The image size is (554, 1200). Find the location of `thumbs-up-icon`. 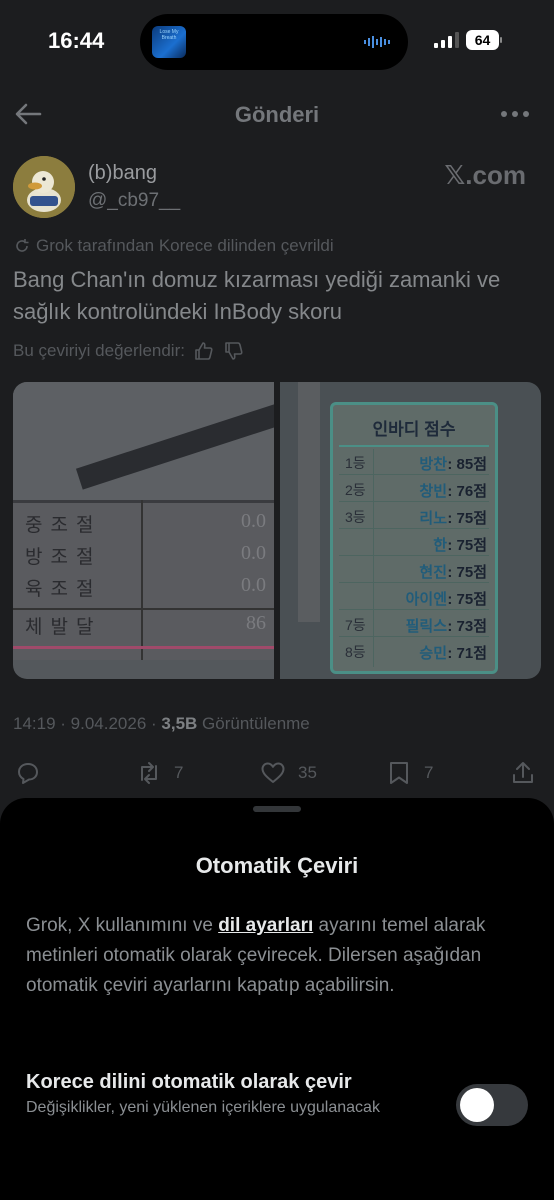

thumbs-up-icon is located at coordinates (204, 351).